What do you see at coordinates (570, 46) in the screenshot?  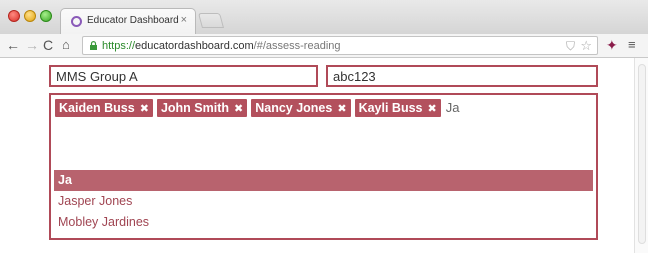 I see `shield-icon: ⛉` at bounding box center [570, 46].